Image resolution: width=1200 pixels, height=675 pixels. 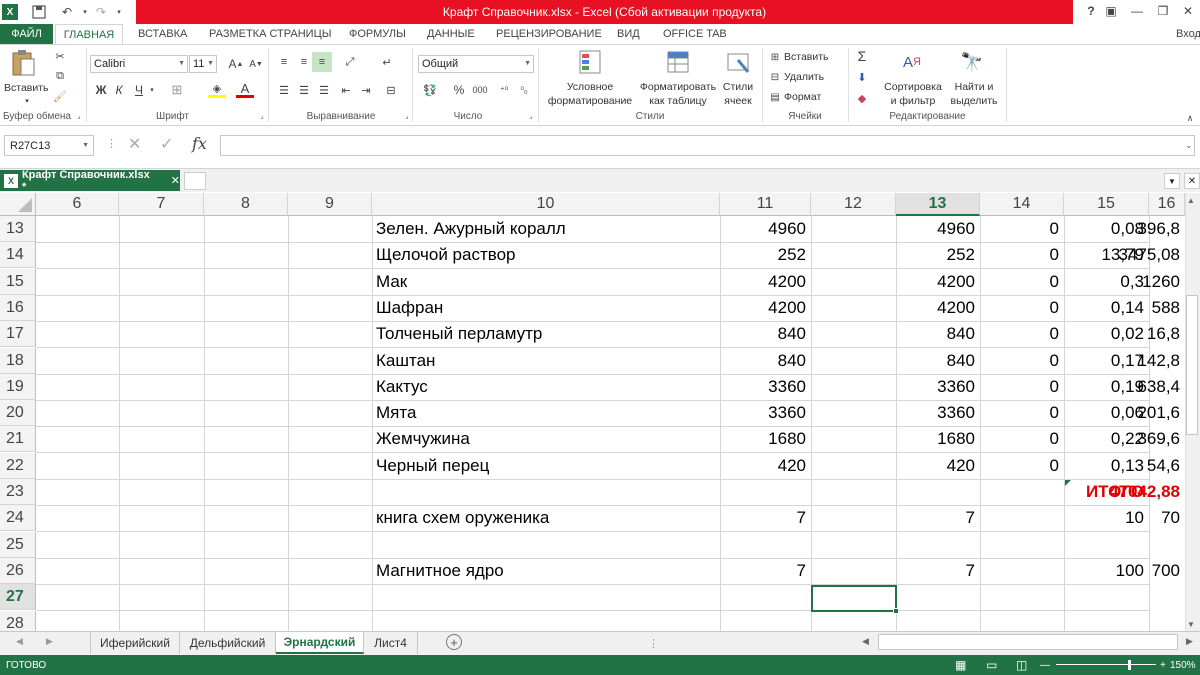 What do you see at coordinates (546, 334) in the screenshot?
I see `cell-item-name: Толченый перламутр` at bounding box center [546, 334].